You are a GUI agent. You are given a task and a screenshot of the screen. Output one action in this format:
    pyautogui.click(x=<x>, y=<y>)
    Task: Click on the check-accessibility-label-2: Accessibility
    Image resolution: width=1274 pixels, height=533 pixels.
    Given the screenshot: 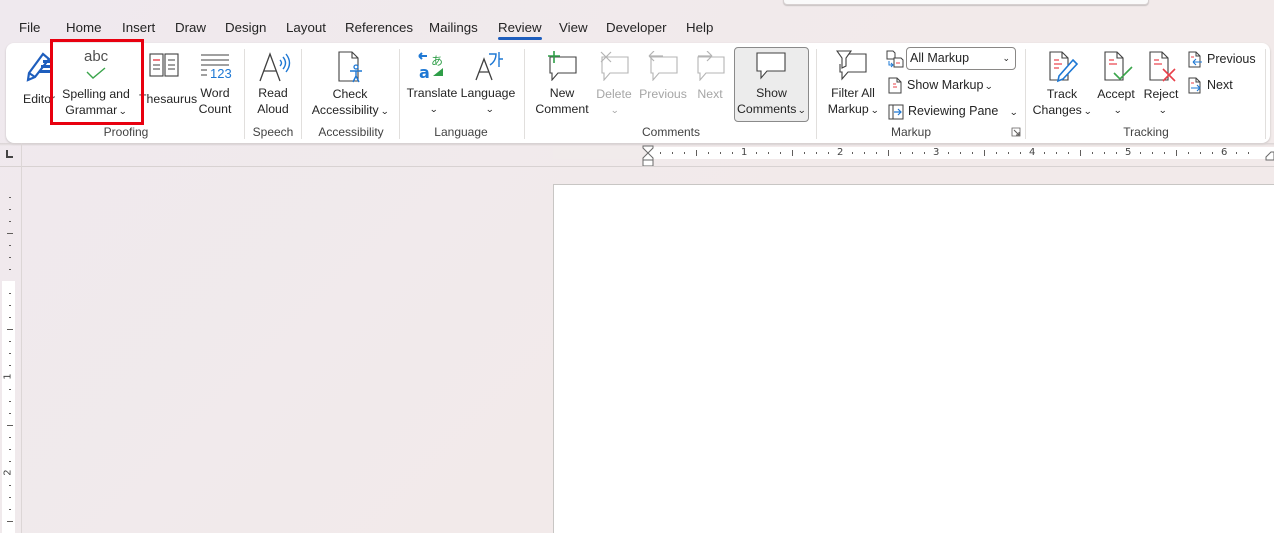 What is the action you would take?
    pyautogui.click(x=345, y=110)
    